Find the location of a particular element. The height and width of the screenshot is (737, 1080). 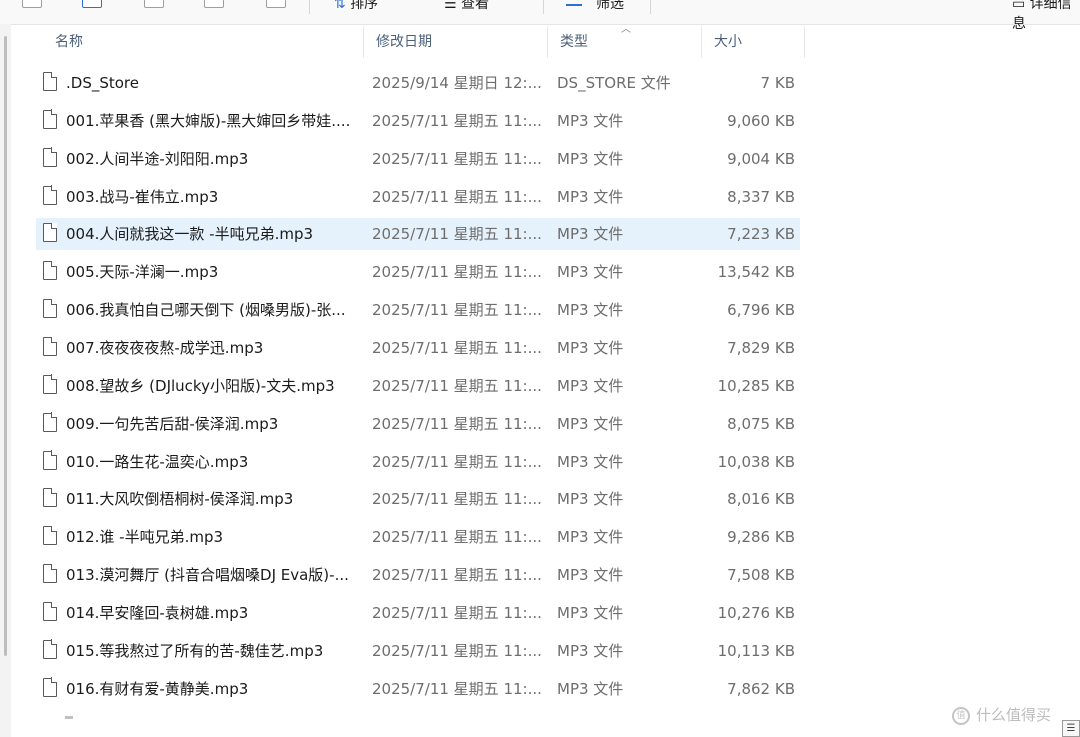

file-name: 015.等我熬过了所有的苦-魏佳艺.mp3 is located at coordinates (195, 650).